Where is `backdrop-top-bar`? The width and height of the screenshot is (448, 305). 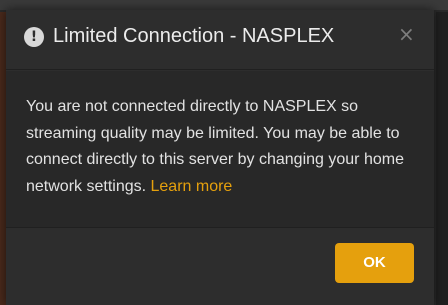
backdrop-top-bar is located at coordinates (224, 5).